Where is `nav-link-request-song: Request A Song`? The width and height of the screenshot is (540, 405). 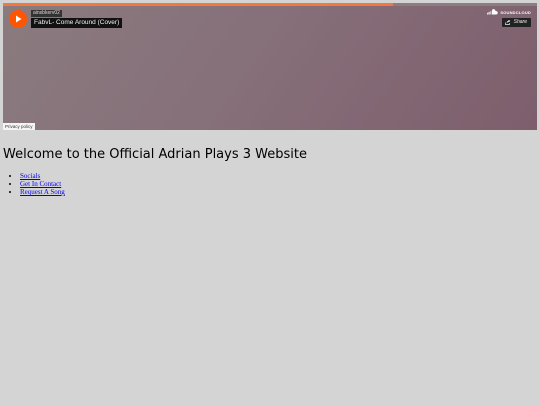
nav-link-request-song: Request A Song is located at coordinates (42, 192).